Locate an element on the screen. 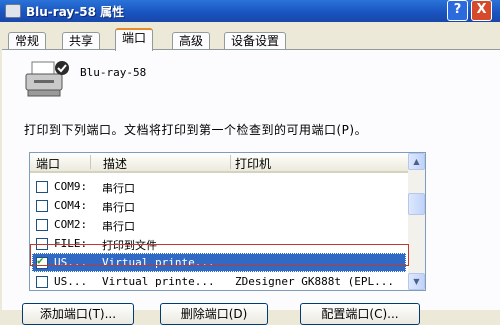 This screenshot has height=325, width=500. scroll-thumb is located at coordinates (416, 204).